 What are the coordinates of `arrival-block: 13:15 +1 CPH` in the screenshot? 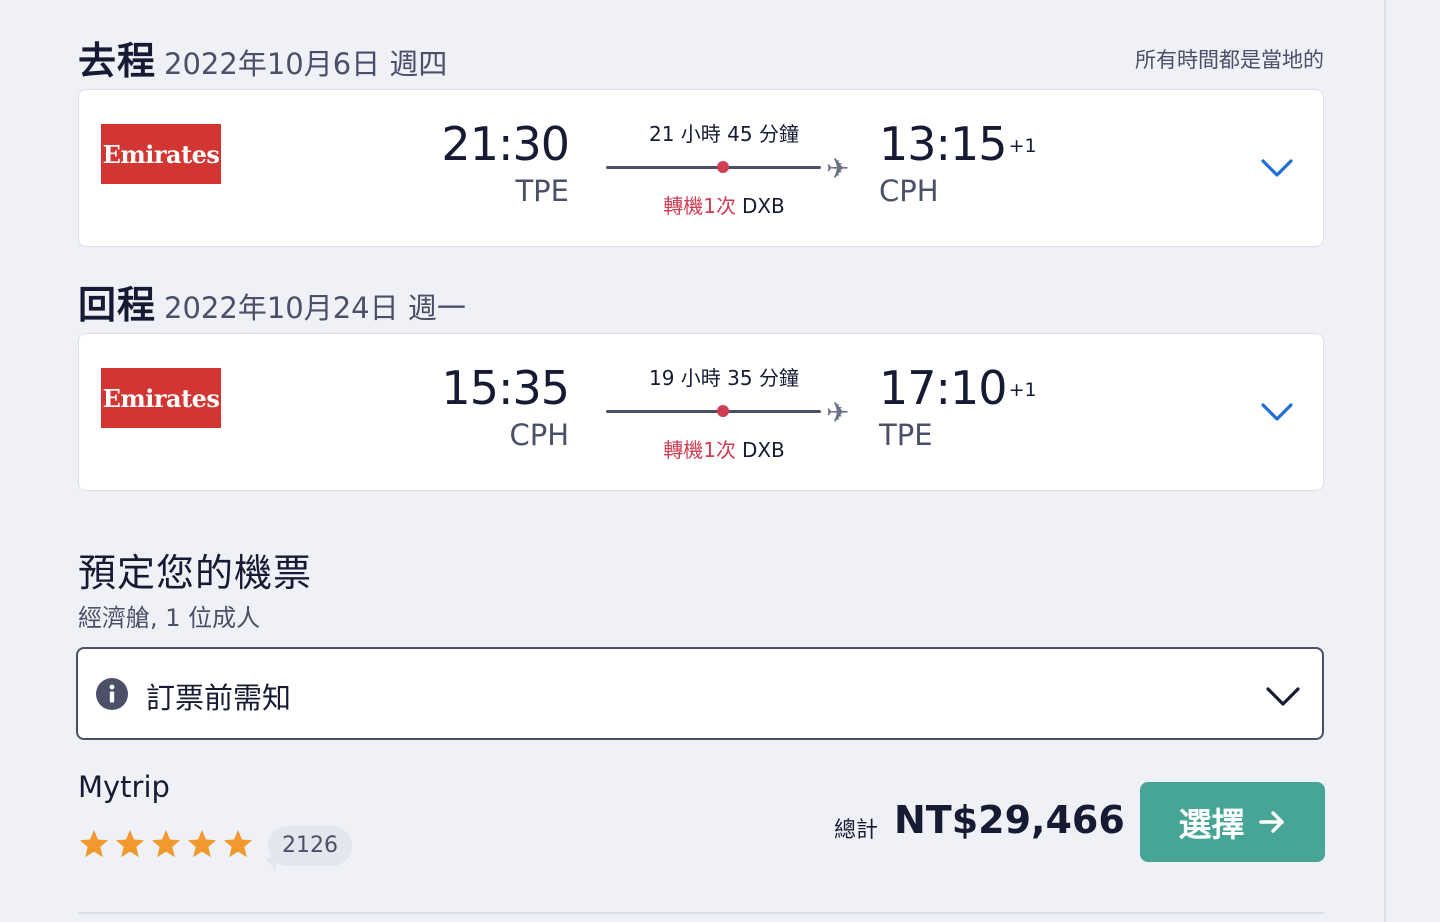 It's located at (959, 163).